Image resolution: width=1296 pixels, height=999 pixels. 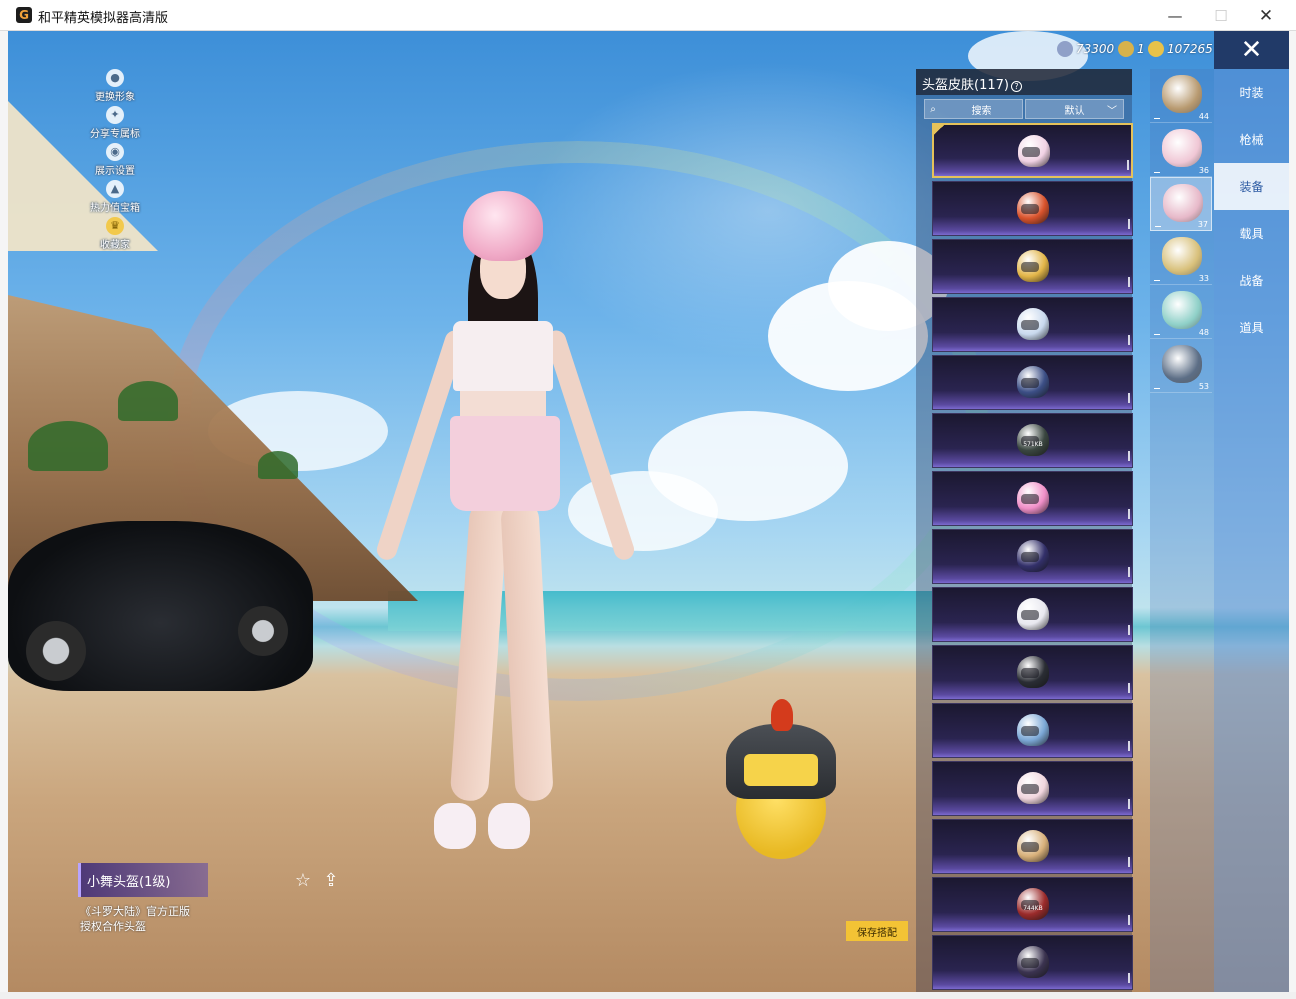 I want to click on equipped-slot: 53, so click(x=1181, y=366).